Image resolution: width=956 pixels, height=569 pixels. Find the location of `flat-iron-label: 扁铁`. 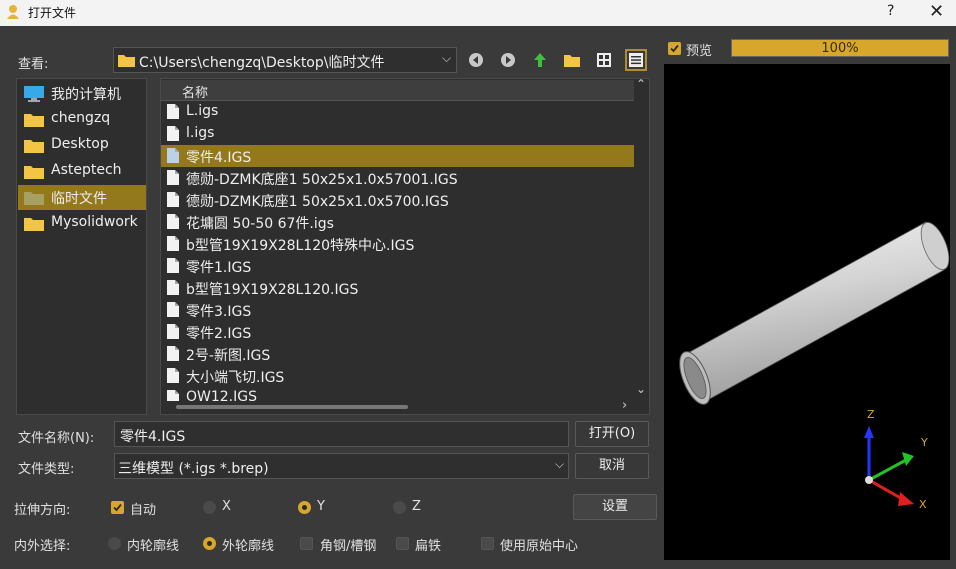

flat-iron-label: 扁铁 is located at coordinates (428, 546).